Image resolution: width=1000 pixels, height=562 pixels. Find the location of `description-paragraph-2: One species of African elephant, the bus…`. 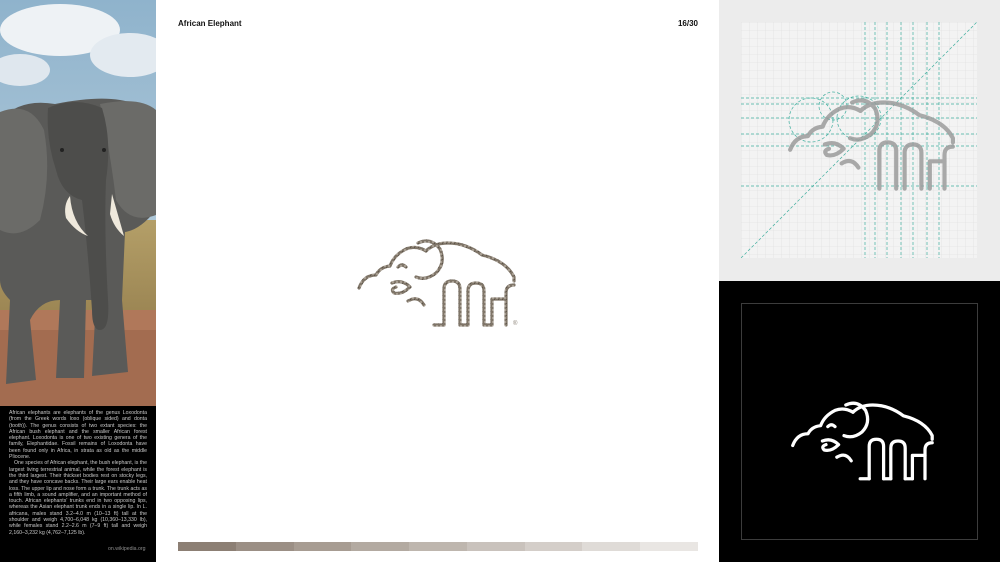

description-paragraph-2: One species of African elephant, the bus… is located at coordinates (78, 498).